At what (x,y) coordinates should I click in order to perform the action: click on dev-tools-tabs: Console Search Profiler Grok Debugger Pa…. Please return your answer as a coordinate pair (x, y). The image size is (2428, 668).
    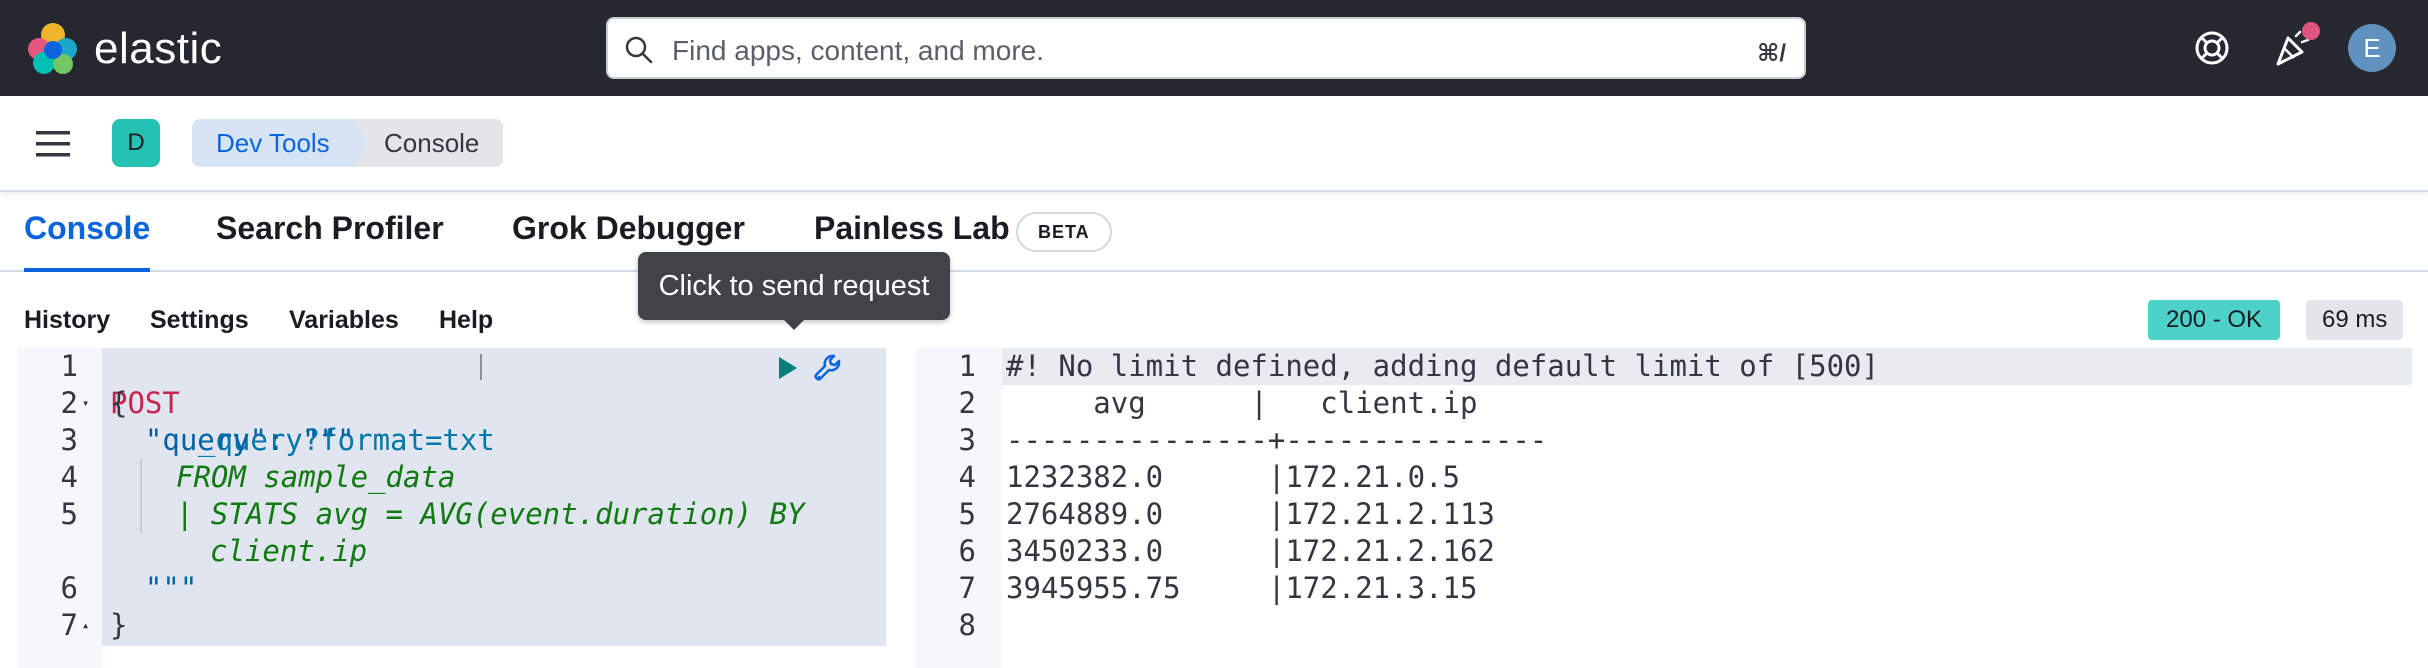
    Looking at the image, I should click on (1214, 232).